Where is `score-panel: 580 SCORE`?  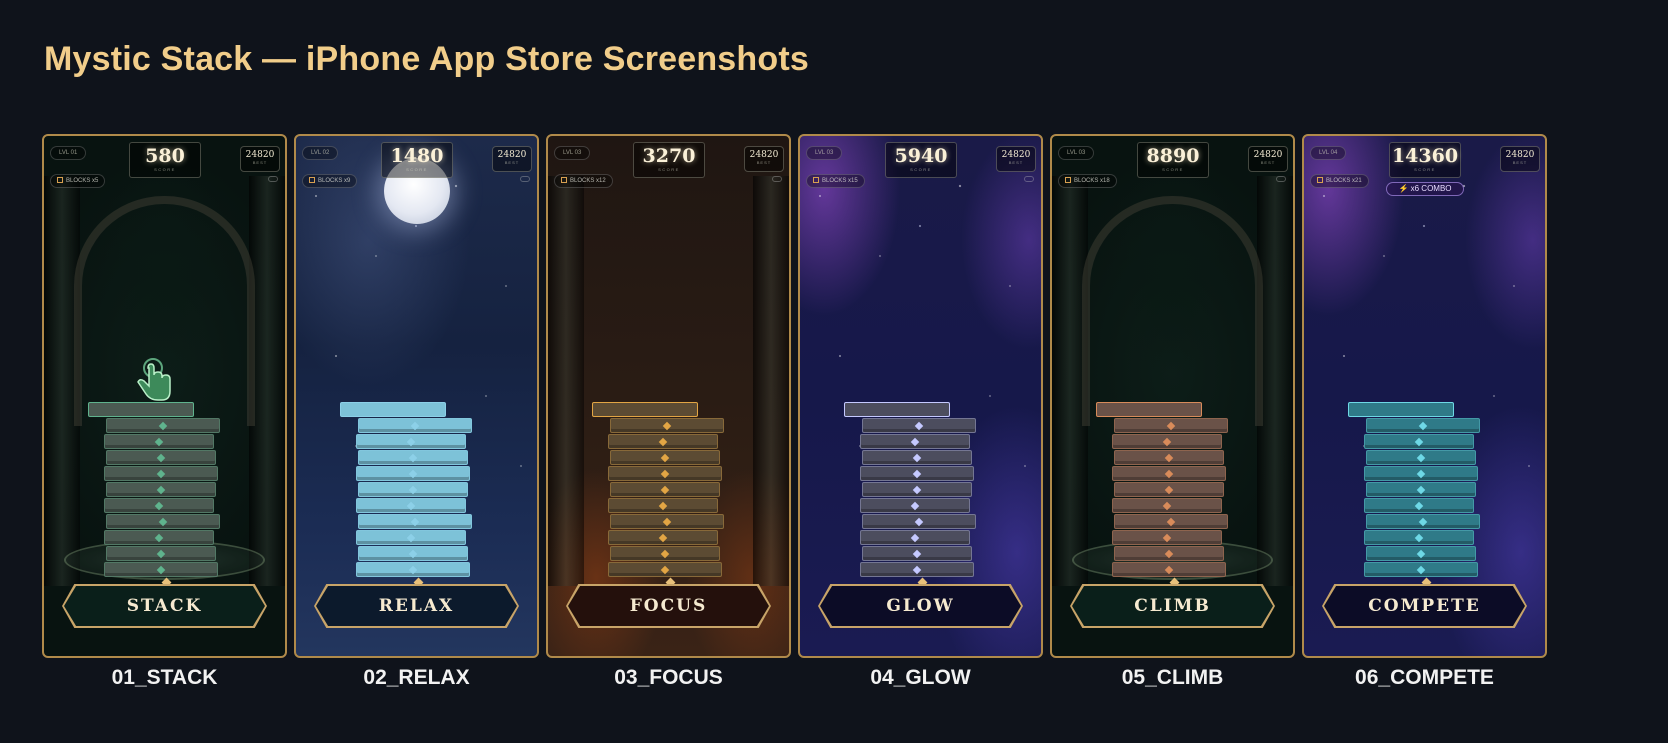 score-panel: 580 SCORE is located at coordinates (165, 160).